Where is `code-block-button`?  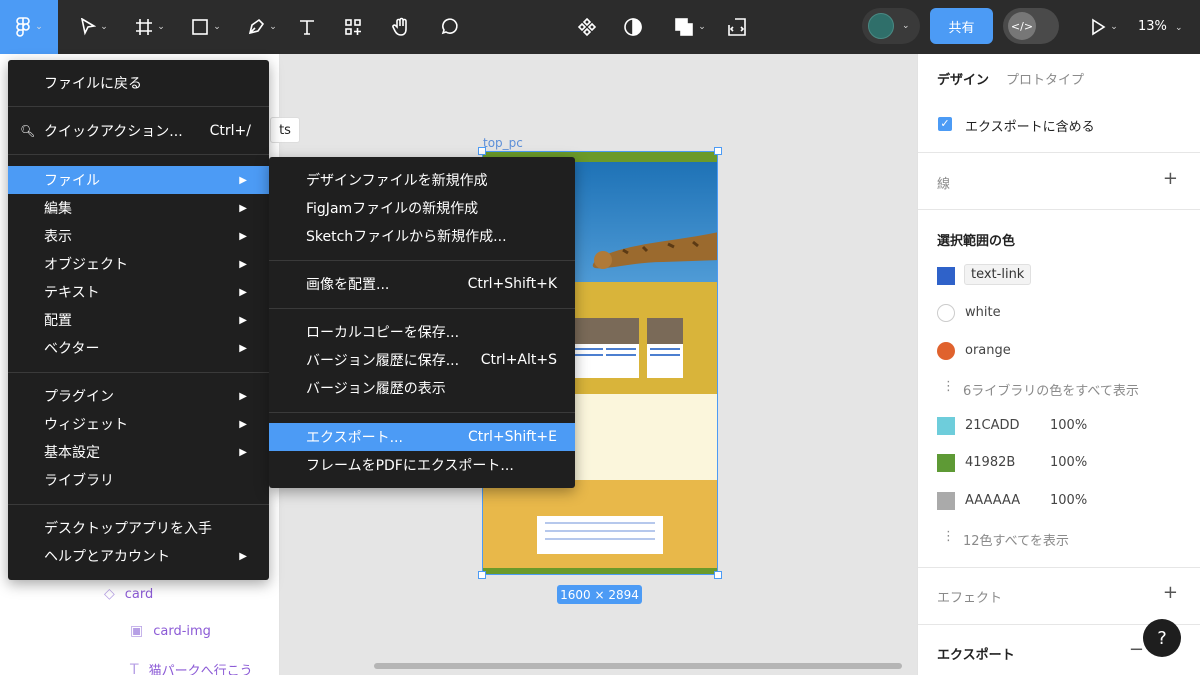
code-block-button is located at coordinates (737, 27).